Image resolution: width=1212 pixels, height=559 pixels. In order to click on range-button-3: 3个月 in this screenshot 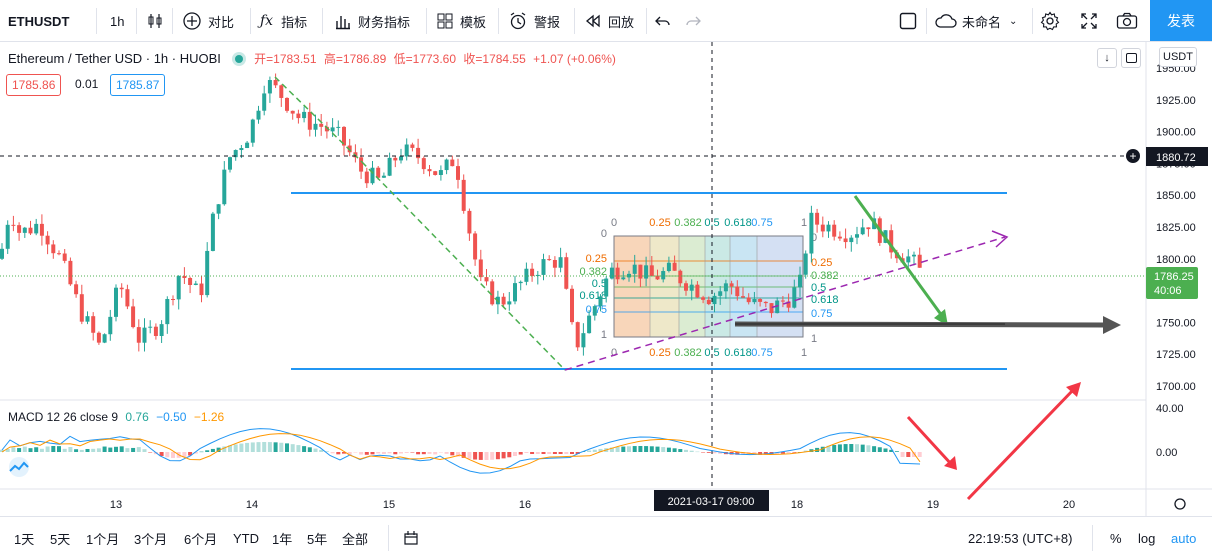, I will do `click(150, 538)`.